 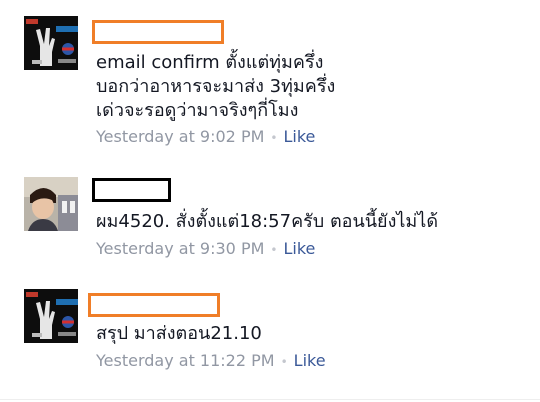 I want to click on comment-text-line: บอกว่าอาหารจะมาส่ง 3ทุ่มครึ่ง, so click(x=216, y=86).